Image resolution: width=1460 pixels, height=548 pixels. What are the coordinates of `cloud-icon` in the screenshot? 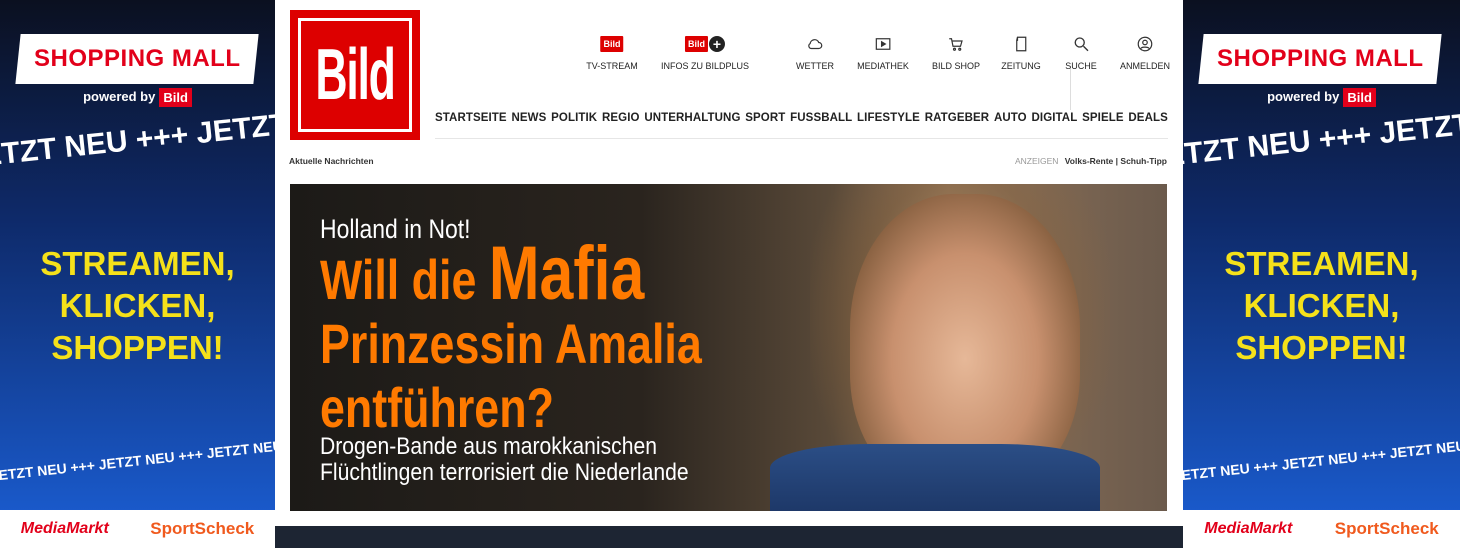 It's located at (815, 44).